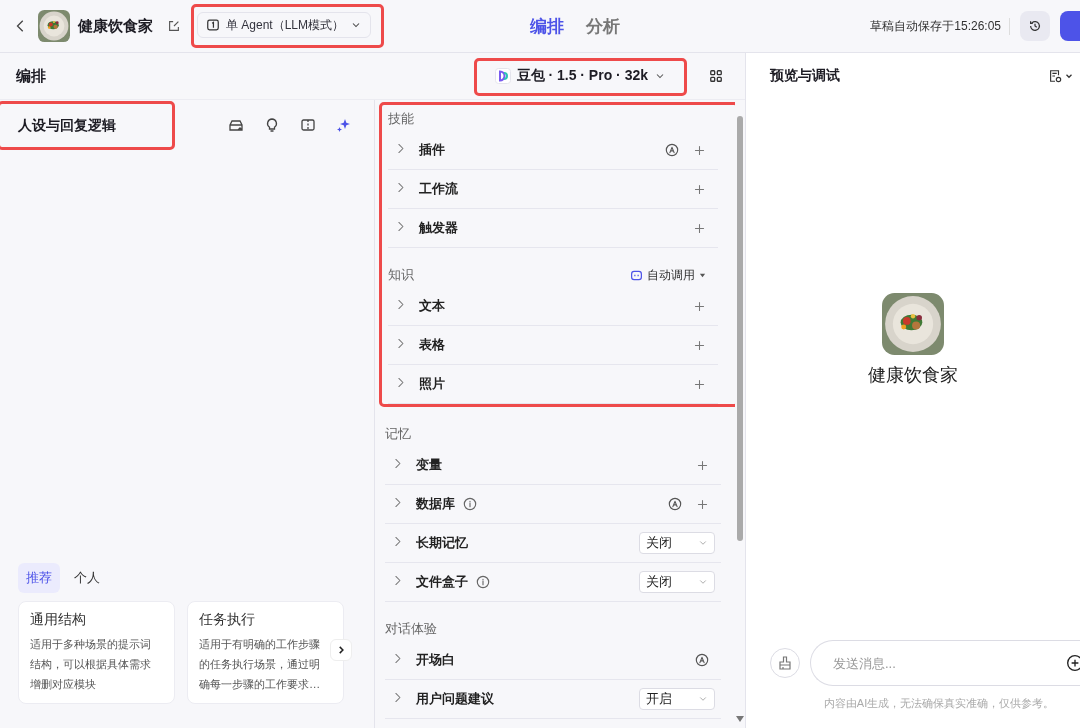 The height and width of the screenshot is (728, 1080). I want to click on history-button, so click(1035, 26).